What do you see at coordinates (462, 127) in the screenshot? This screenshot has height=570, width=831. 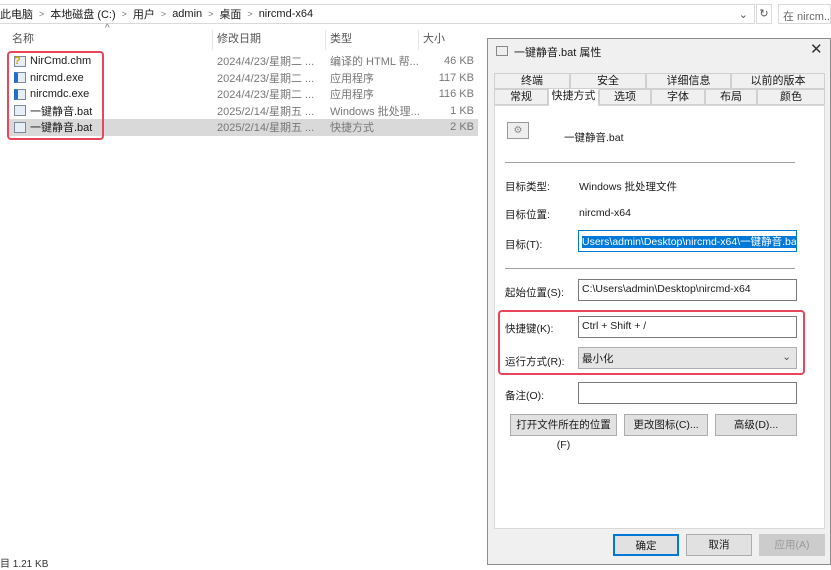 I see `file-size: 2 KB` at bounding box center [462, 127].